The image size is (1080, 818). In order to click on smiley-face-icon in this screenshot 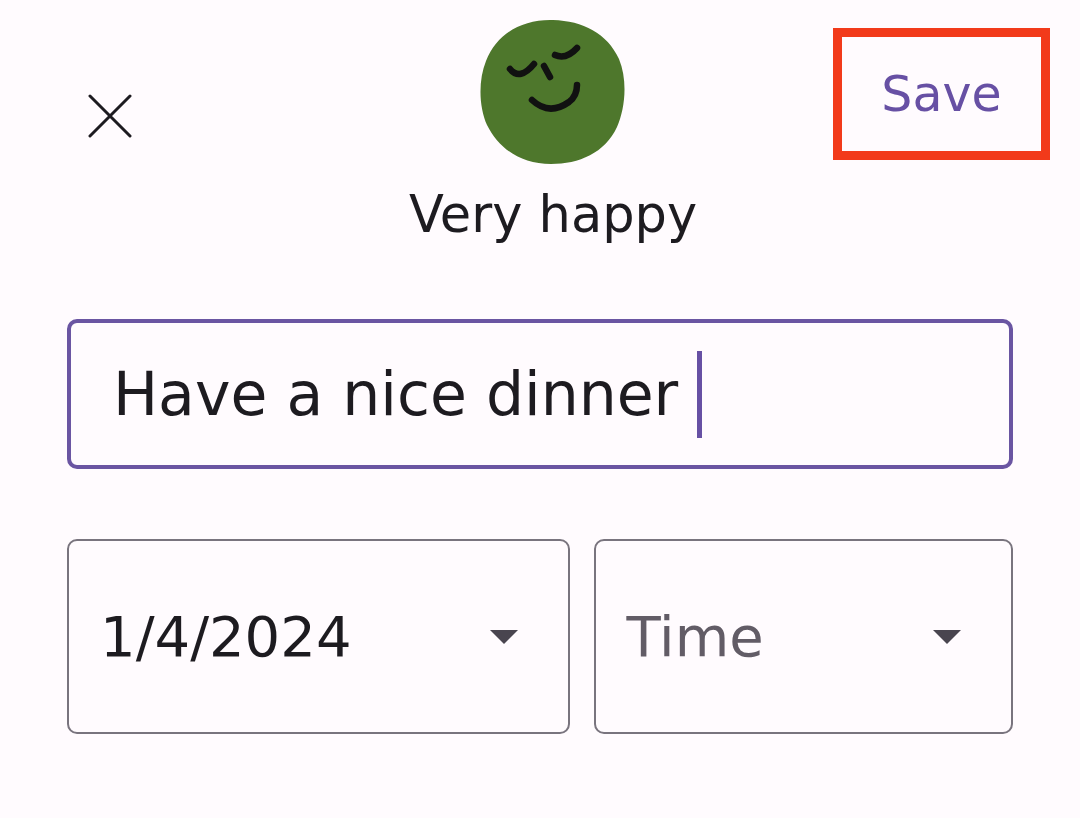, I will do `click(553, 92)`.